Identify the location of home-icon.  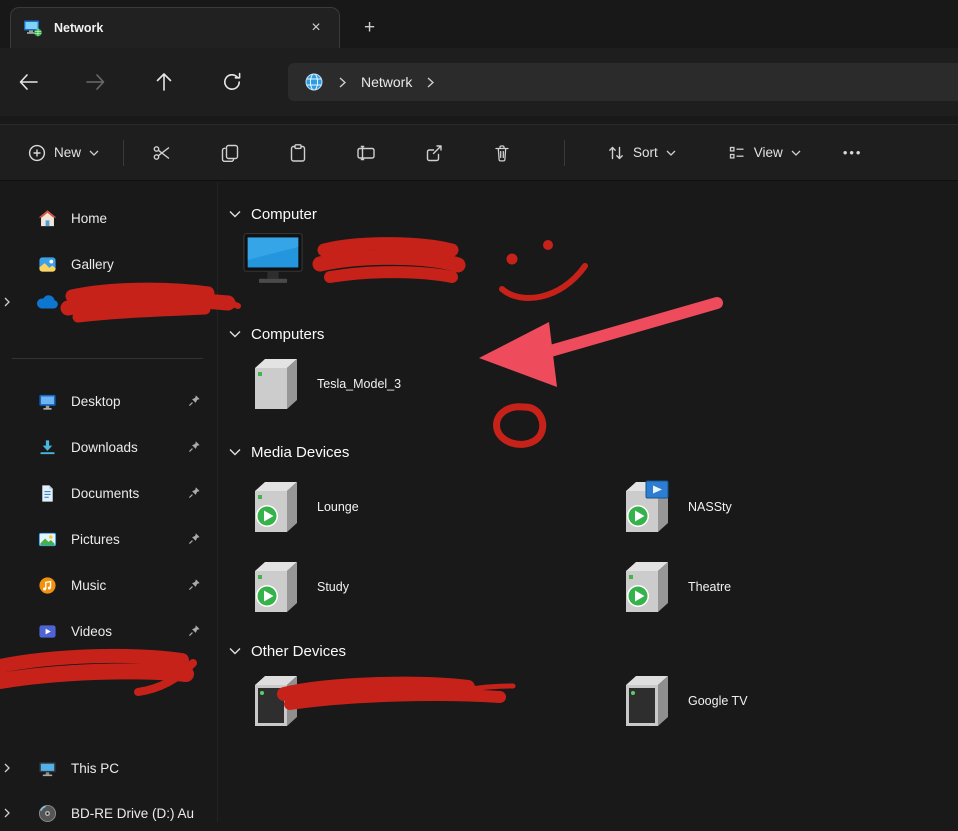
(47, 218).